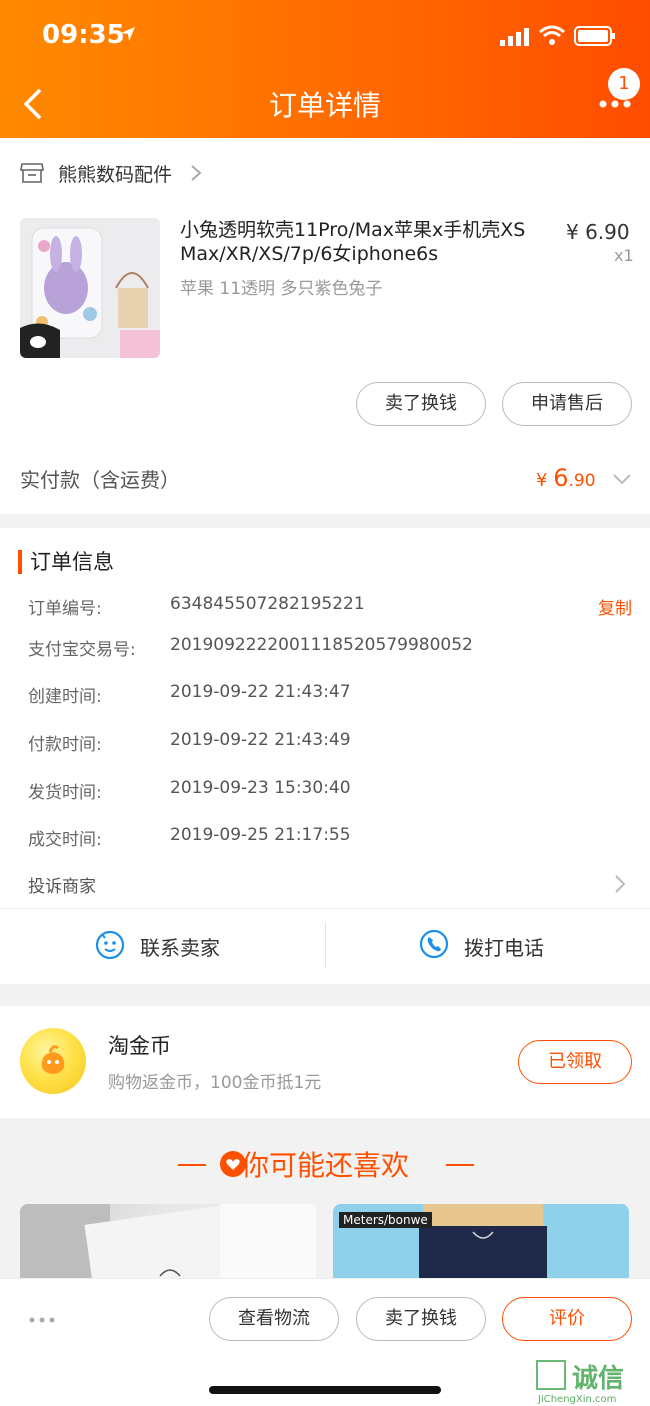  Describe the element at coordinates (514, 37) in the screenshot. I see `cellular-signal-icon` at that location.